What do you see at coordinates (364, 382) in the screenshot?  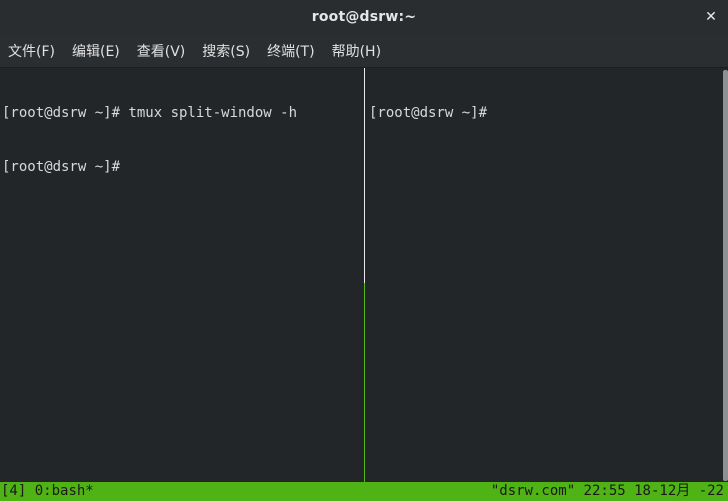 I see `pane-divider-active` at bounding box center [364, 382].